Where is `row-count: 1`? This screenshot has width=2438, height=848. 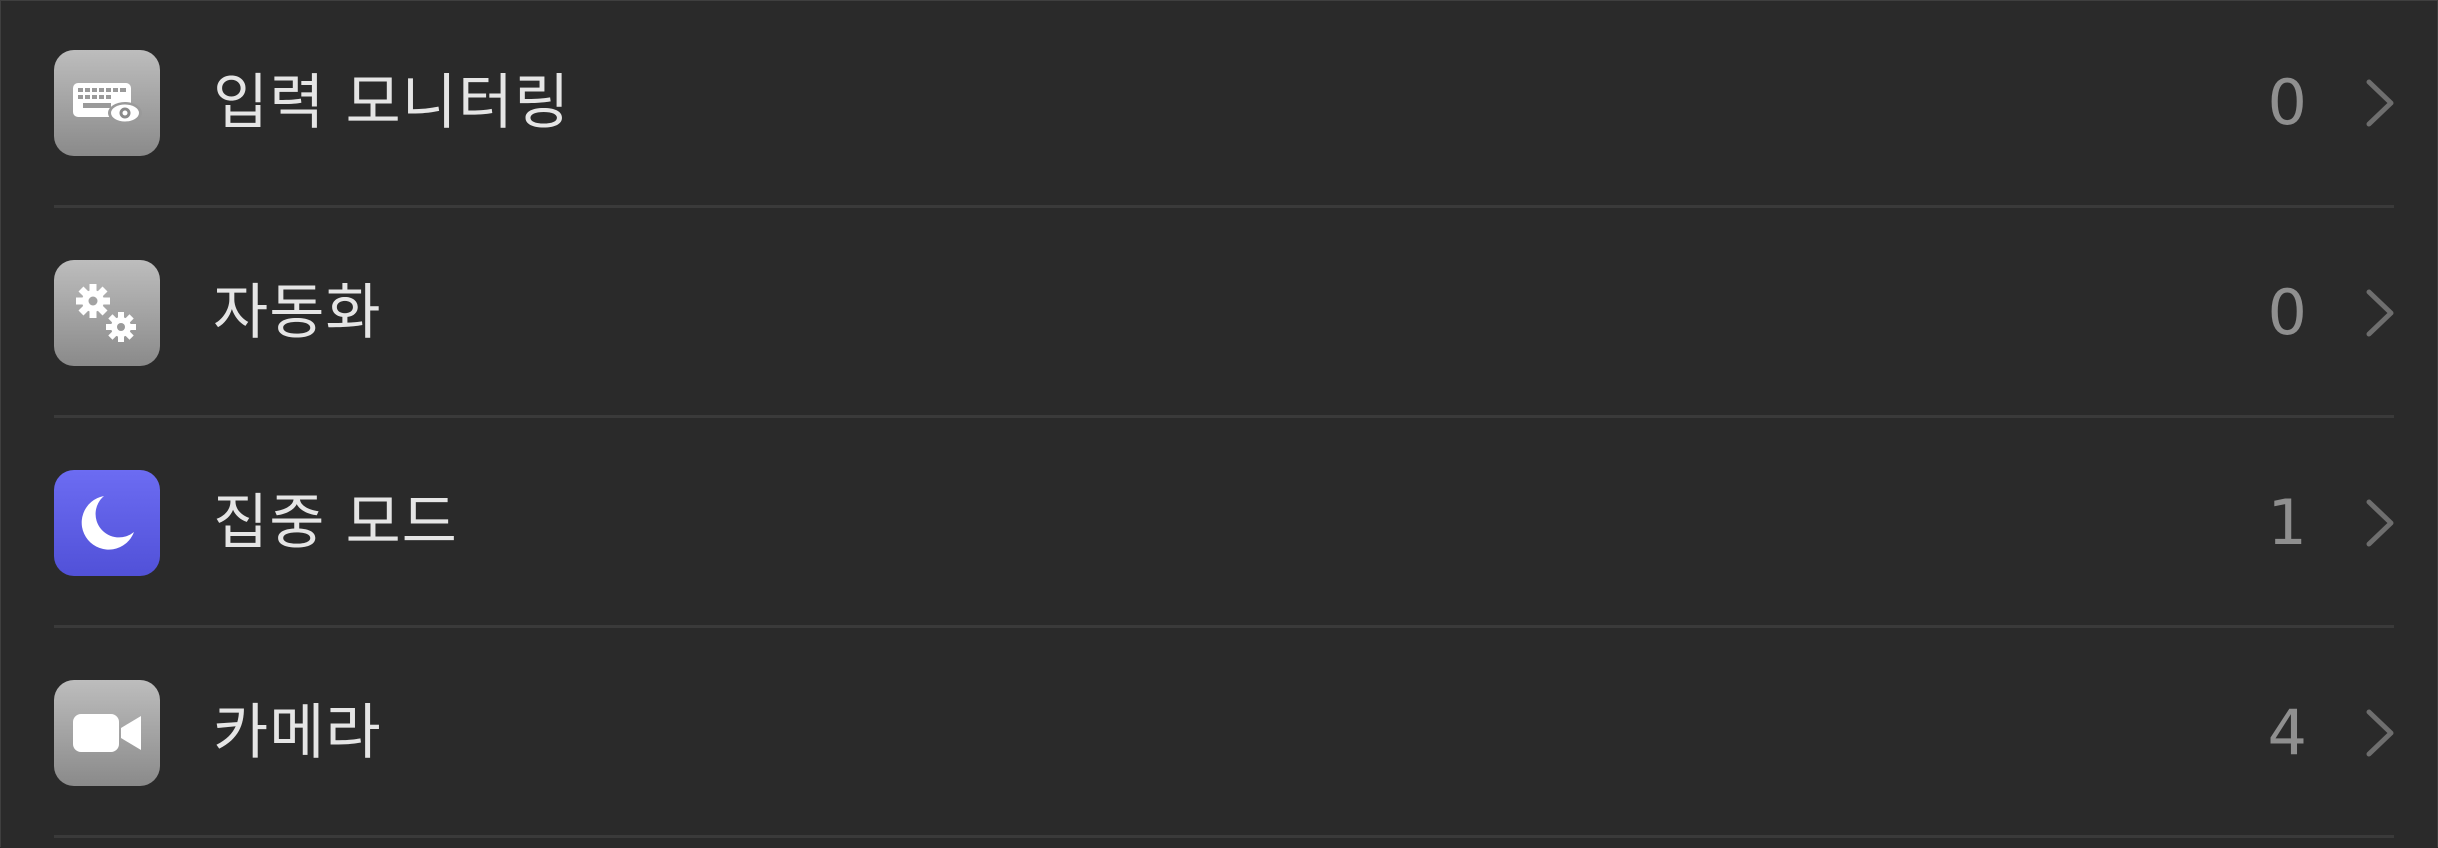 row-count: 1 is located at coordinates (2287, 522).